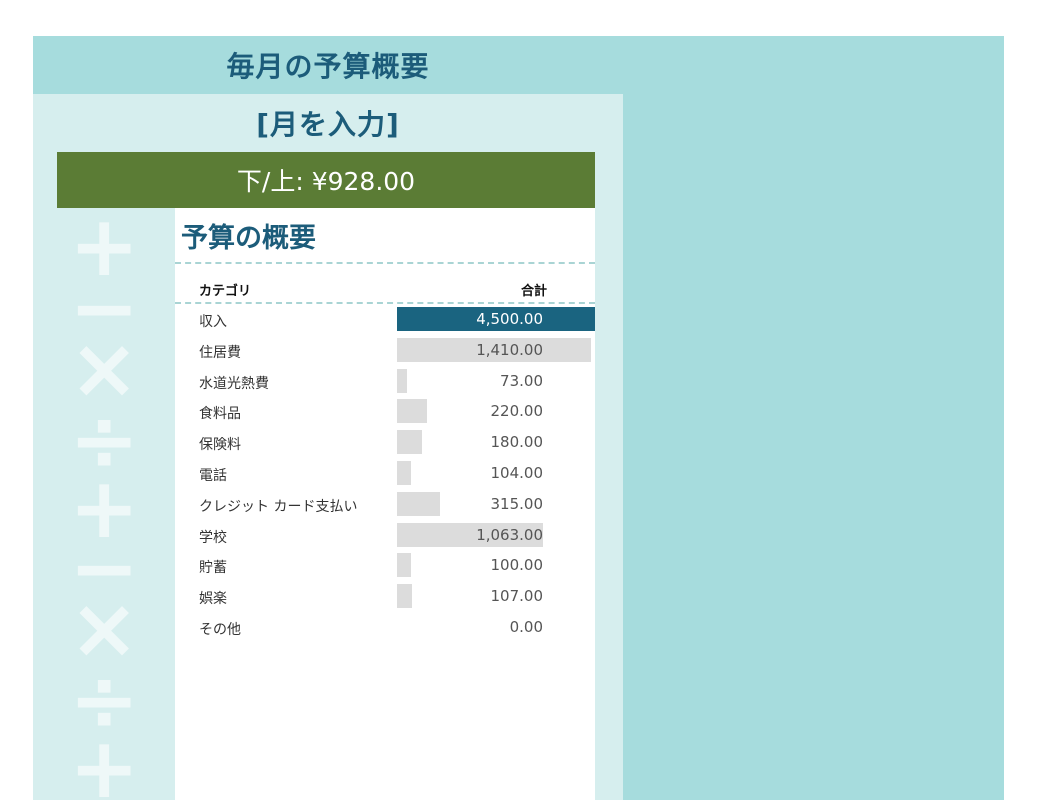  Describe the element at coordinates (517, 473) in the screenshot. I see `total-value: 104.00` at that location.